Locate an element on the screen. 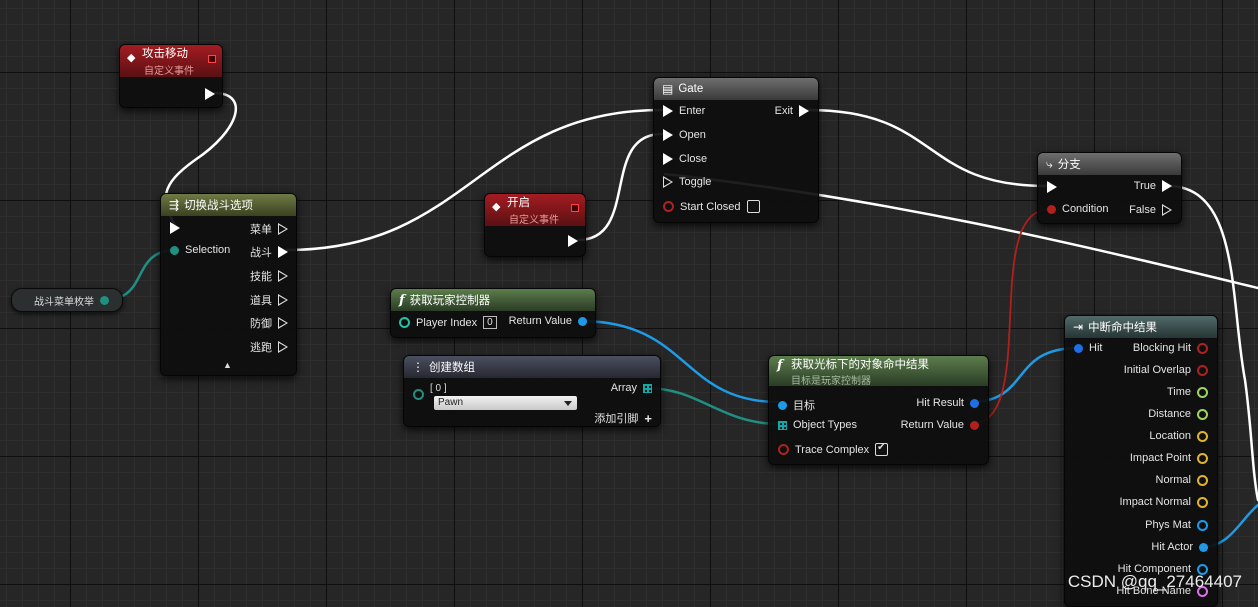 The image size is (1258, 607). event-attack-move-node: ◆ 攻击移动 自定义事件 is located at coordinates (171, 76).